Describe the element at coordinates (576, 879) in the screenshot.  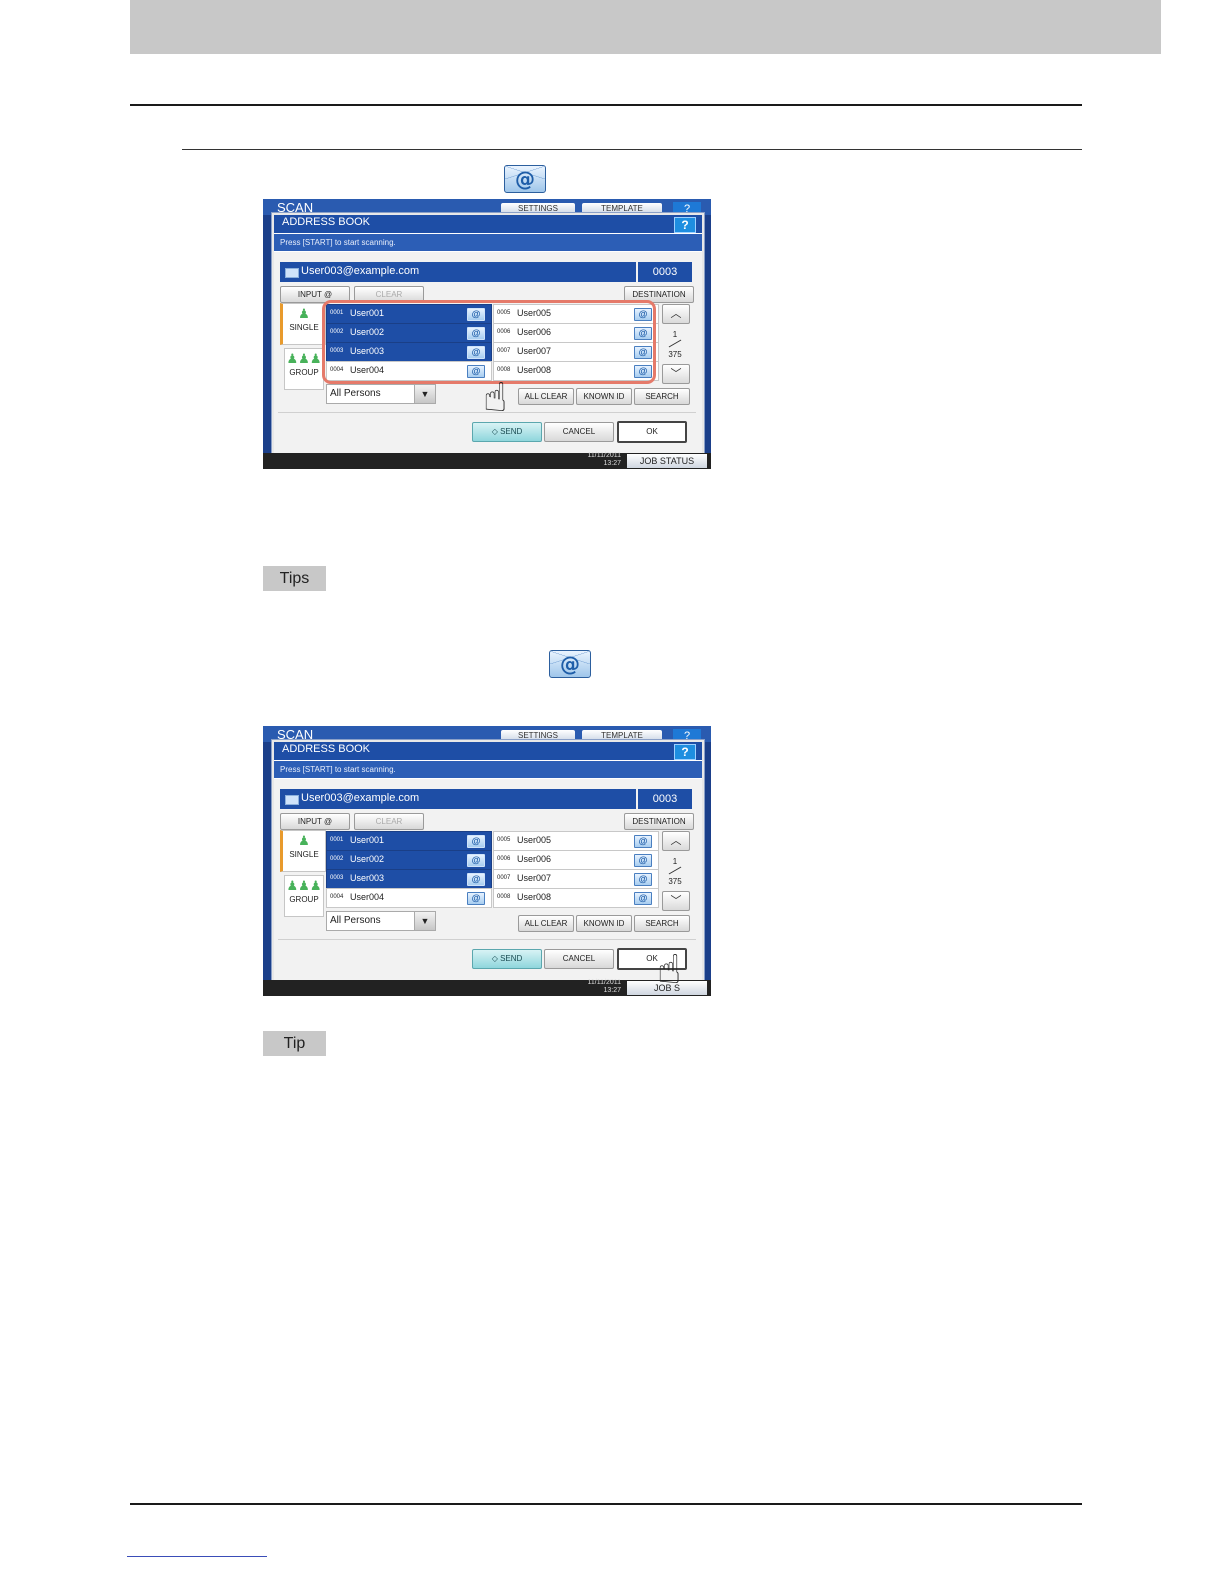
I see `list-item: 0007 User007 @` at that location.